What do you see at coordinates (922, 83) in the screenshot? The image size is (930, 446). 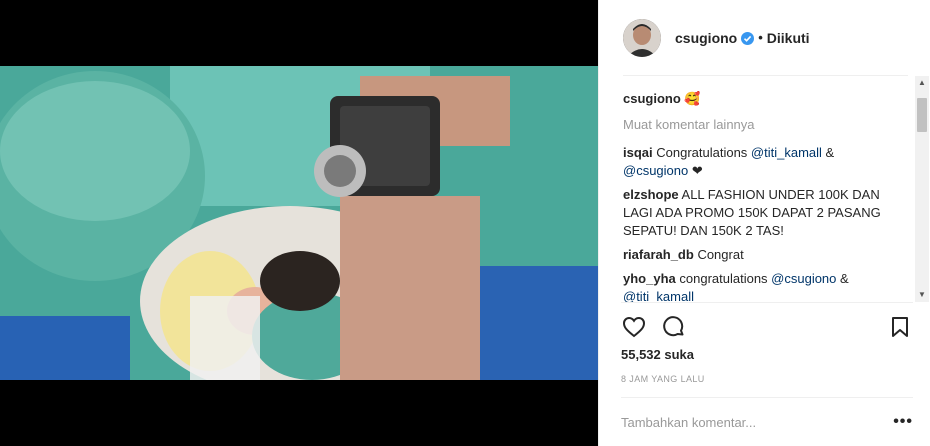 I see `scroll-up-arrow-icon: ▲` at bounding box center [922, 83].